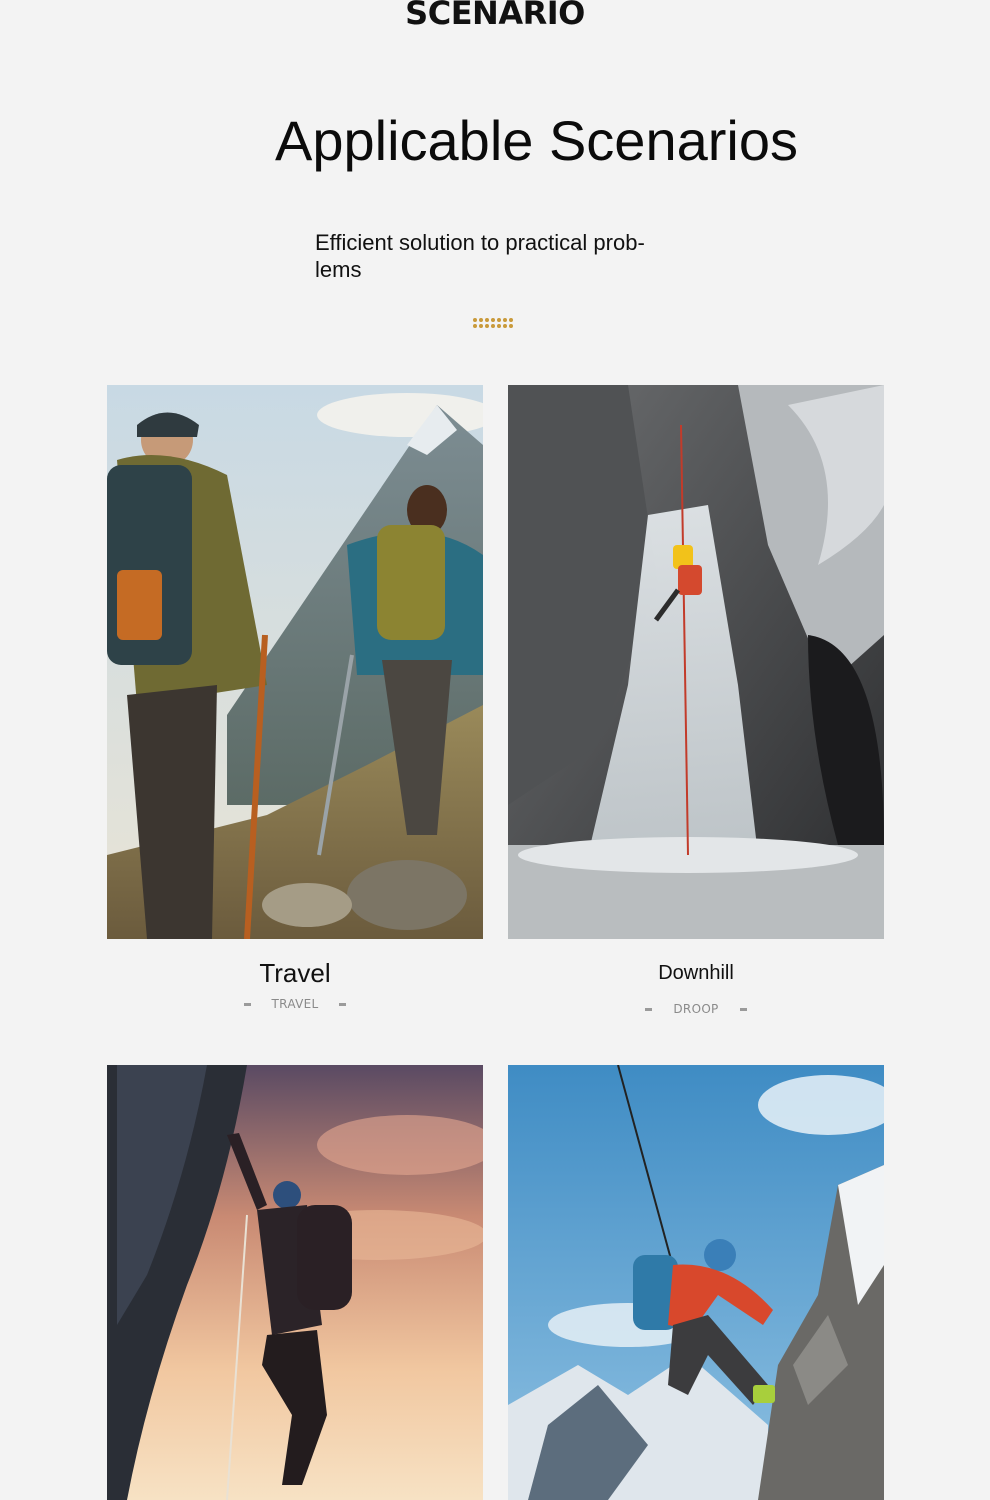 The image size is (990, 1500). Describe the element at coordinates (495, 16) in the screenshot. I see `brand-logo: SCENARIO` at that location.